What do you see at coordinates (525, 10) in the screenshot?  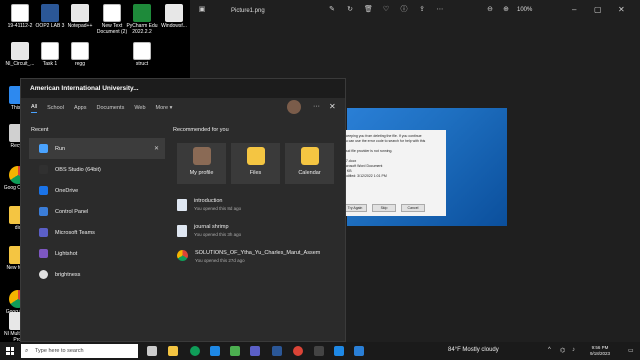 I see `zoom-level: 100%` at bounding box center [525, 10].